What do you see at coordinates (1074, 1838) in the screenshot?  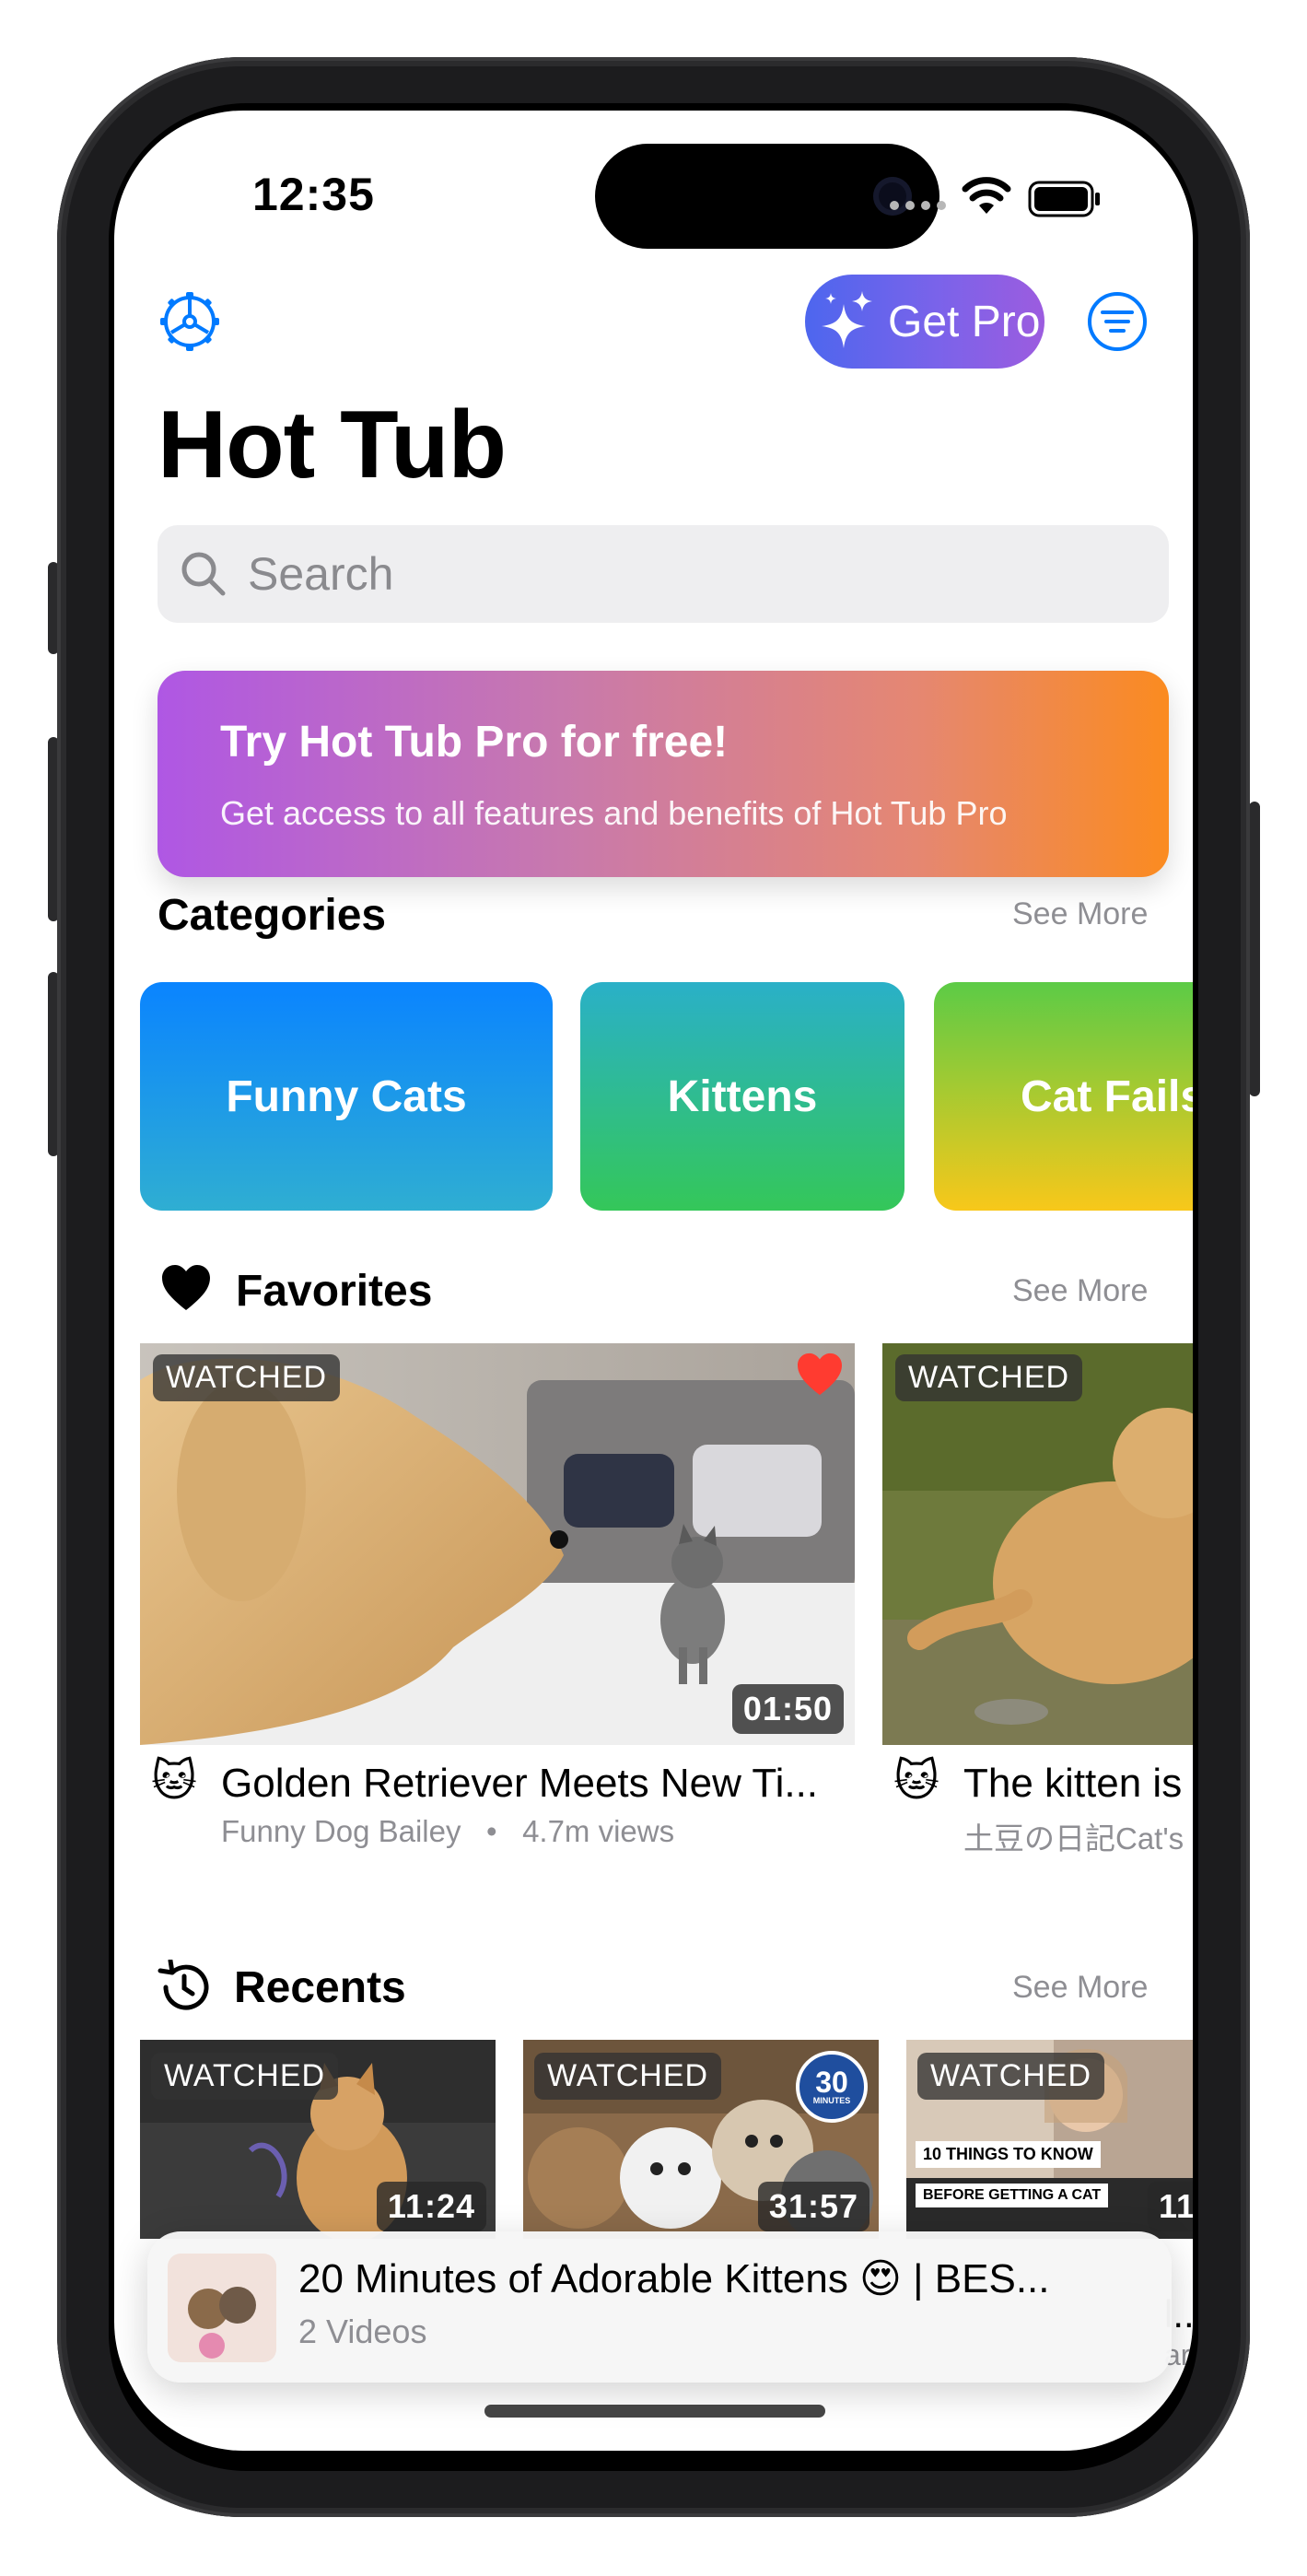 I see `channel-name: 土豆の日記Cat's` at bounding box center [1074, 1838].